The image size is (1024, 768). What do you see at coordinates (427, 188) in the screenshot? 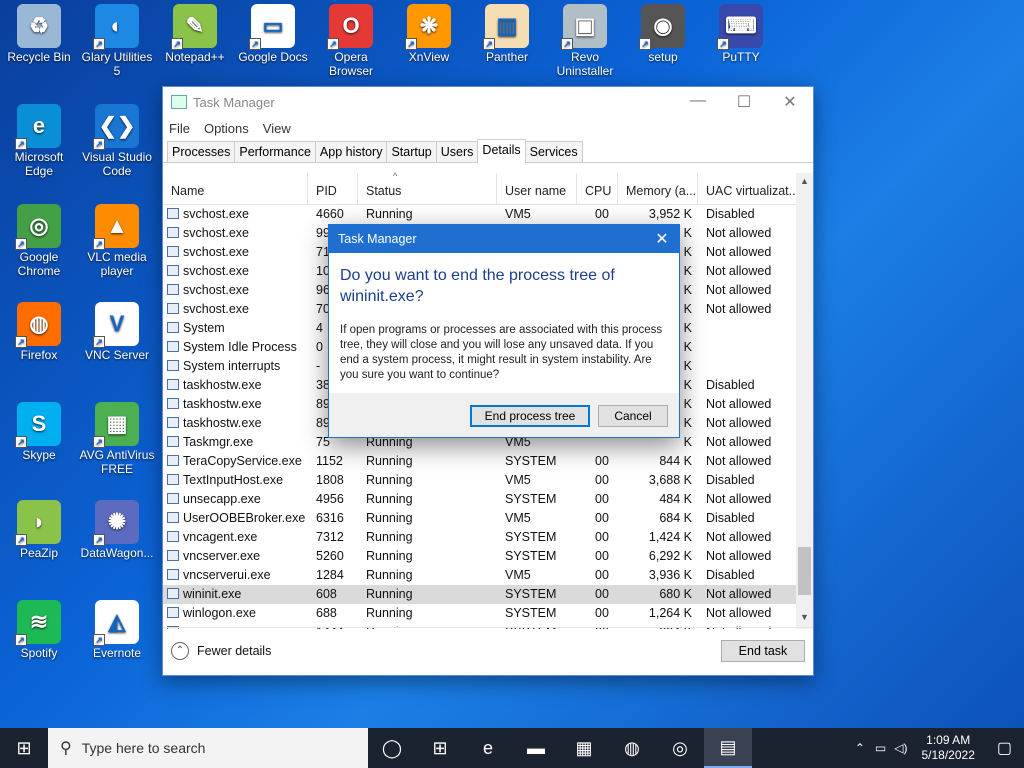
I see `column-header-status: Status` at bounding box center [427, 188].